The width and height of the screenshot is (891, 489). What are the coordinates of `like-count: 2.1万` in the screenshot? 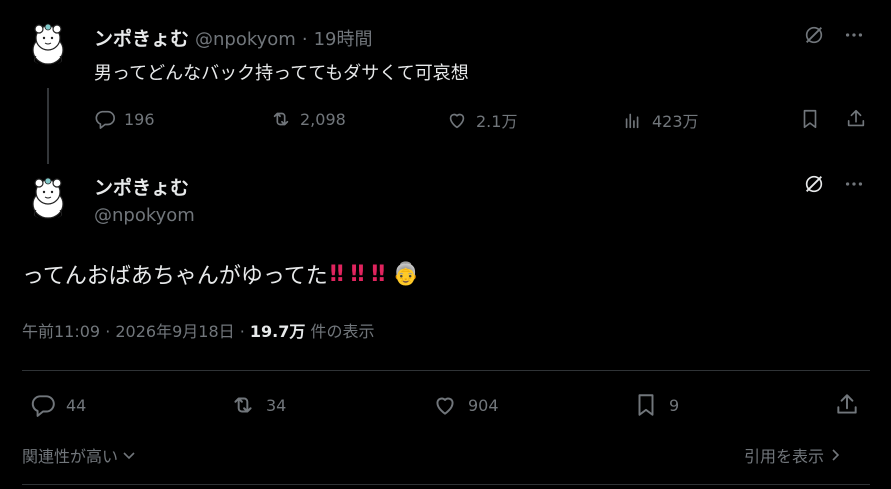 It's located at (497, 121).